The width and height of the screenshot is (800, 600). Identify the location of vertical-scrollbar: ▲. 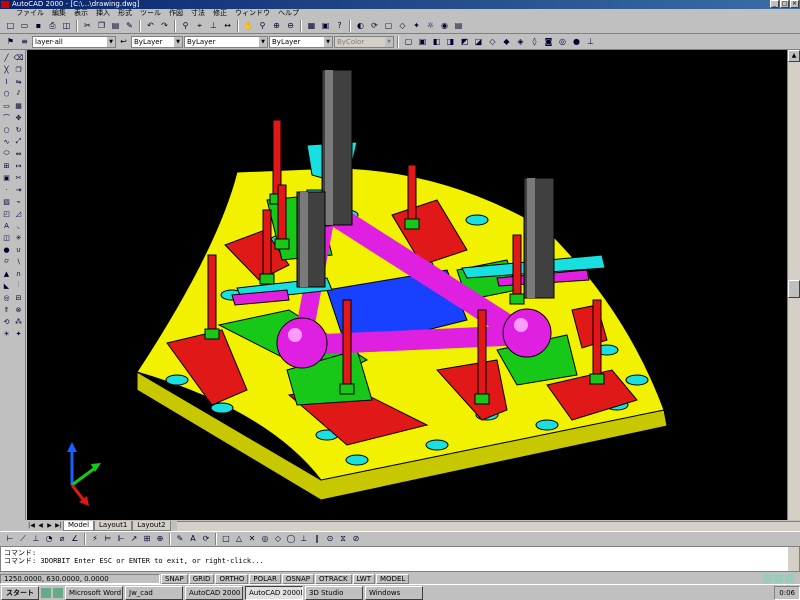
(793, 285).